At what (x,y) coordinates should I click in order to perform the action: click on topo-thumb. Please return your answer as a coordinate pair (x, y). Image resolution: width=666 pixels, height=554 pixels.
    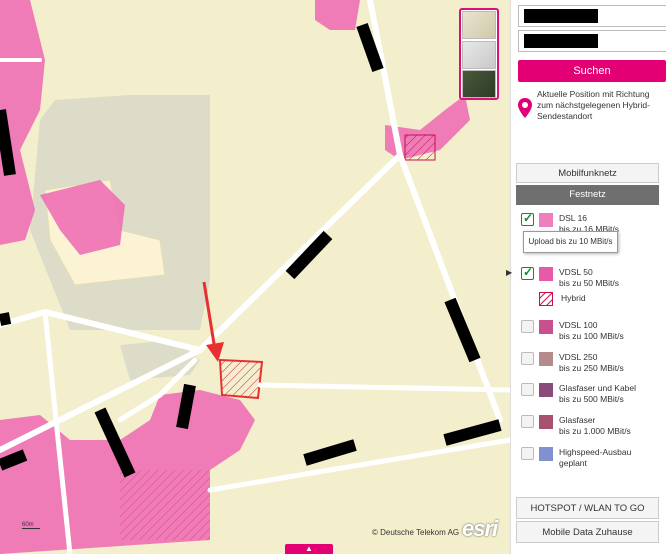
    Looking at the image, I should click on (479, 55).